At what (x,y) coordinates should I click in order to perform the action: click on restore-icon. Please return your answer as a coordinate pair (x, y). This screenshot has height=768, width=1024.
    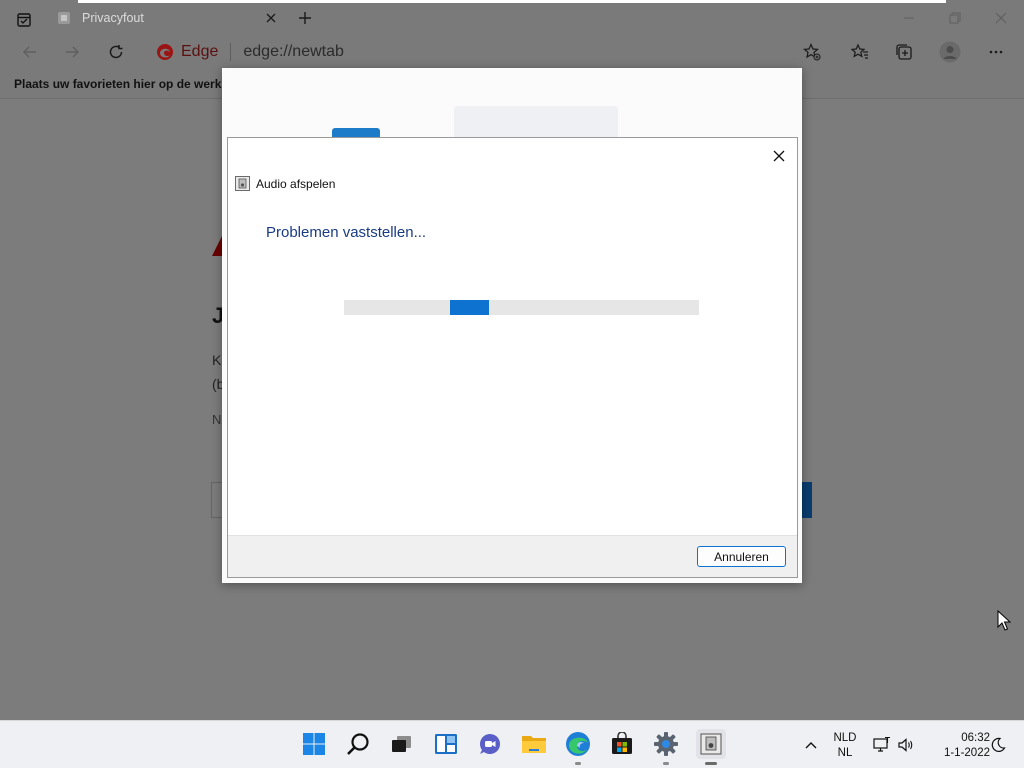
    Looking at the image, I should click on (955, 18).